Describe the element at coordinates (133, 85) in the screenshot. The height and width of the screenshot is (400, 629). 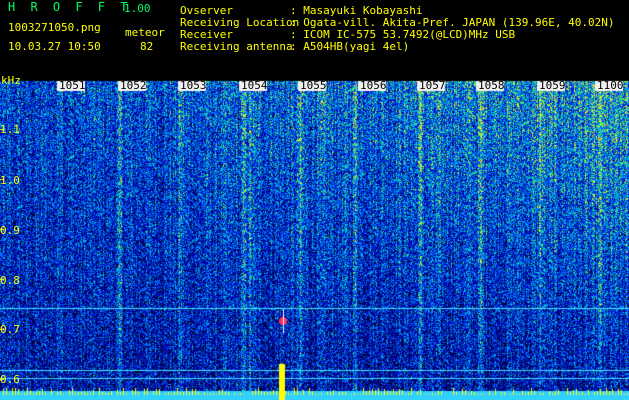
I see `x-tick-1052: 1052` at that location.